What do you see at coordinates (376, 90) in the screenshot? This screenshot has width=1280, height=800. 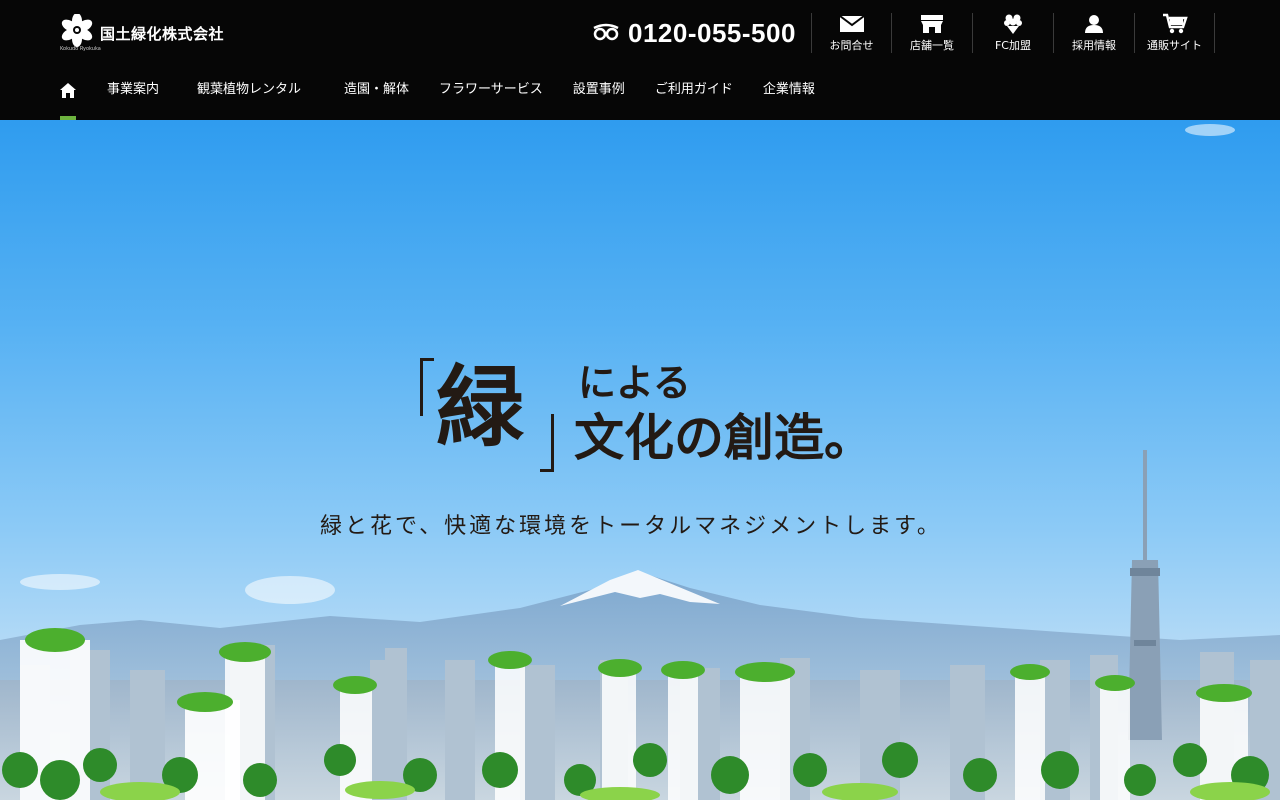 I see `nav-landscaping: 造園・解体` at bounding box center [376, 90].